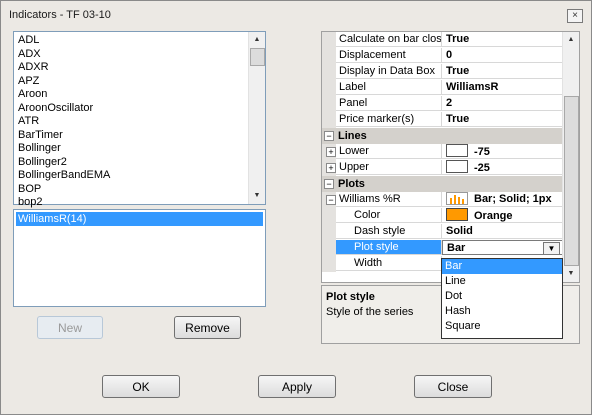  What do you see at coordinates (389, 199) in the screenshot?
I see `prop-name: Williams %R` at bounding box center [389, 199].